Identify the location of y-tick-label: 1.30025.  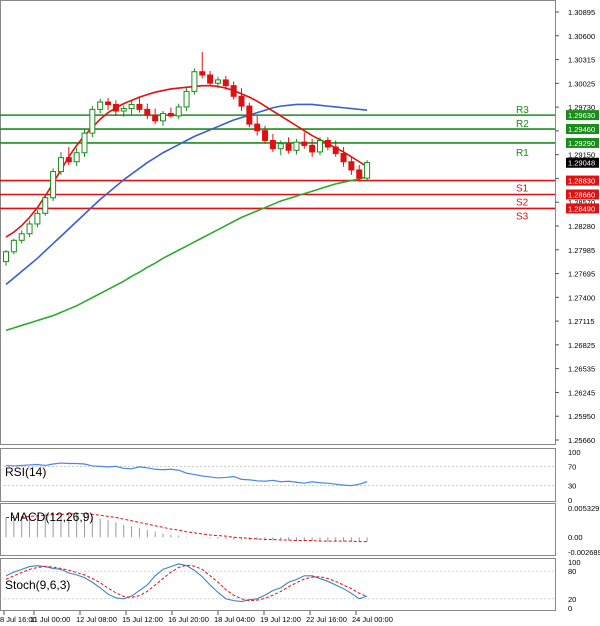
(581, 83).